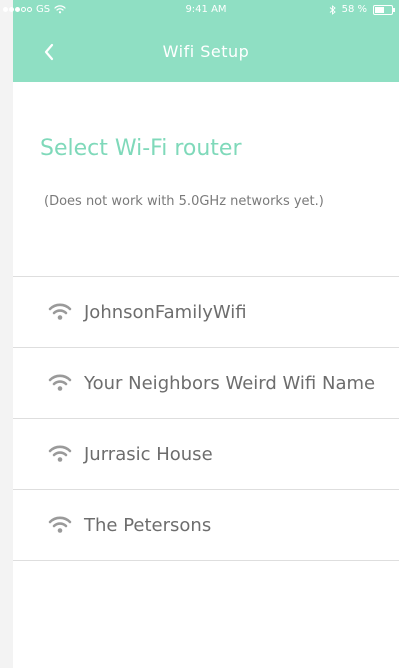  I want to click on status-right: 58 %, so click(362, 9).